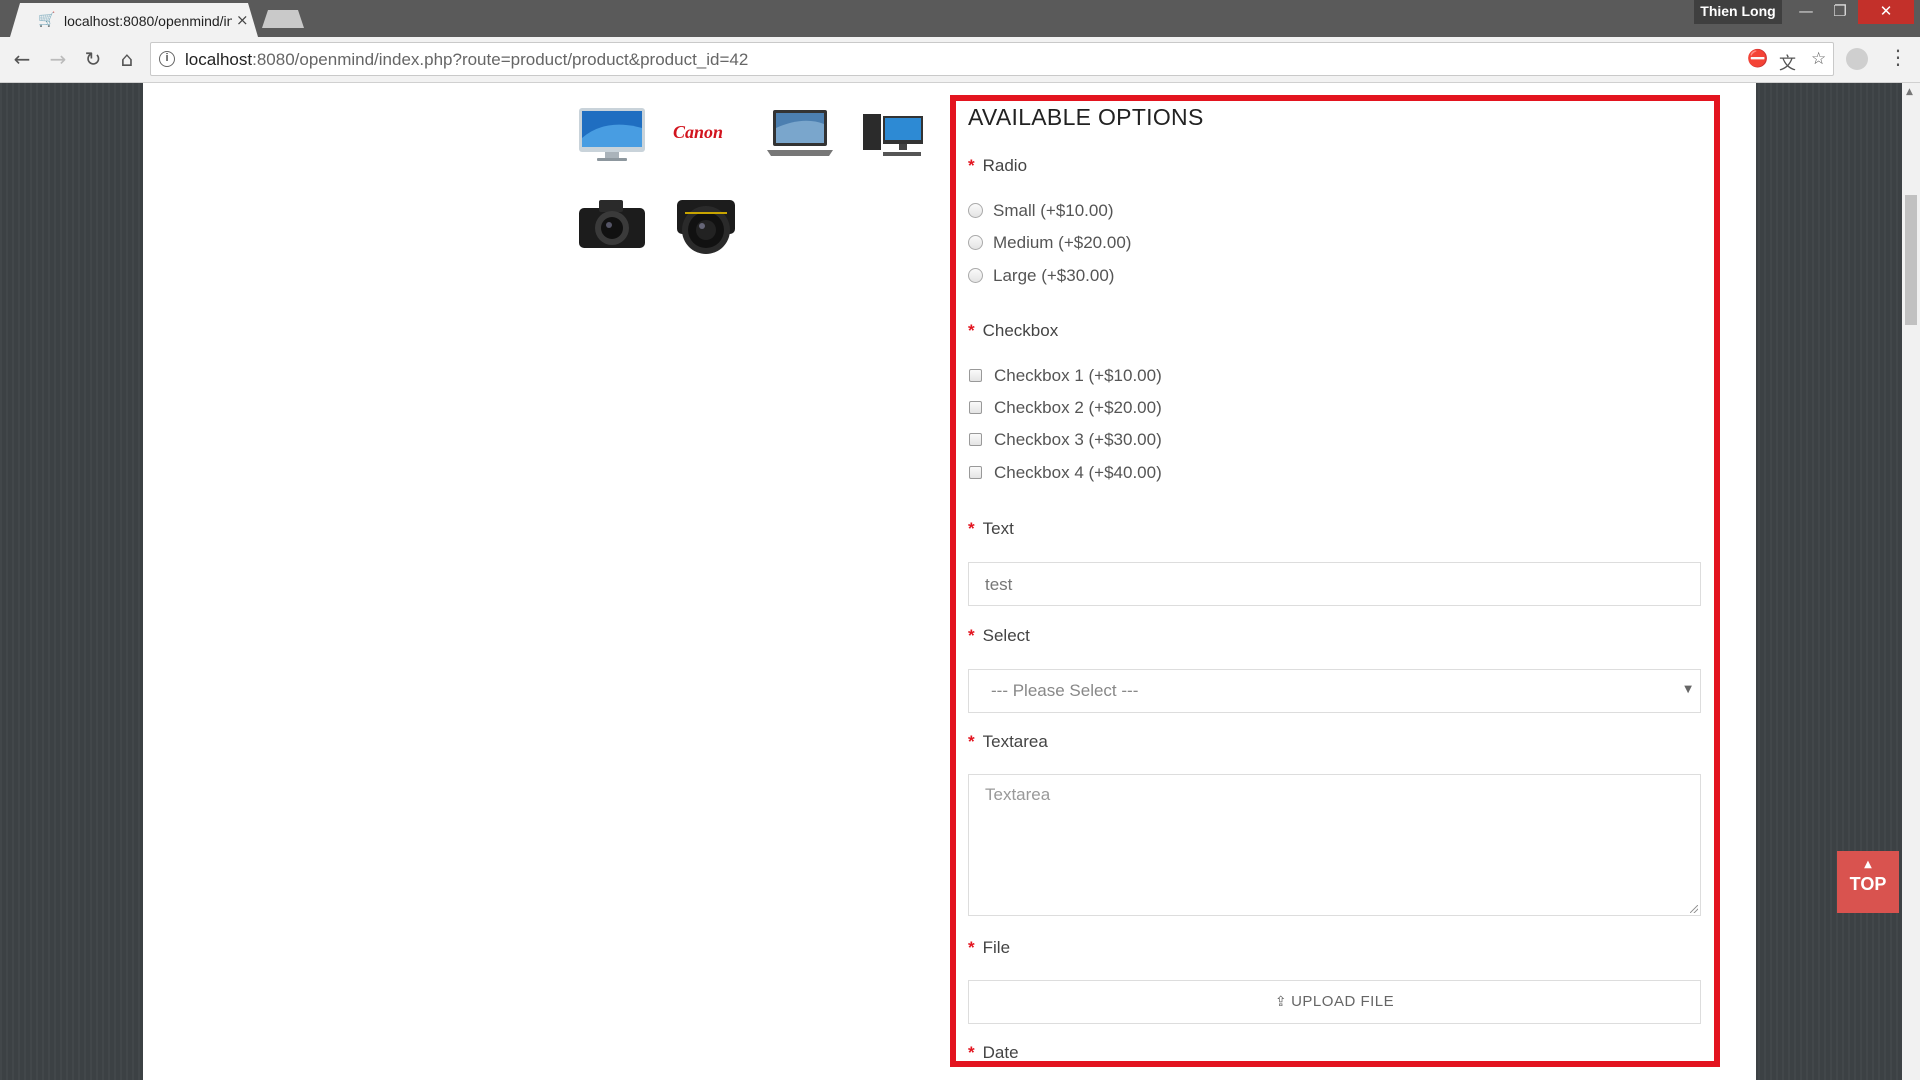 The height and width of the screenshot is (1080, 1920). Describe the element at coordinates (22, 59) in the screenshot. I see `back-button: ←` at that location.